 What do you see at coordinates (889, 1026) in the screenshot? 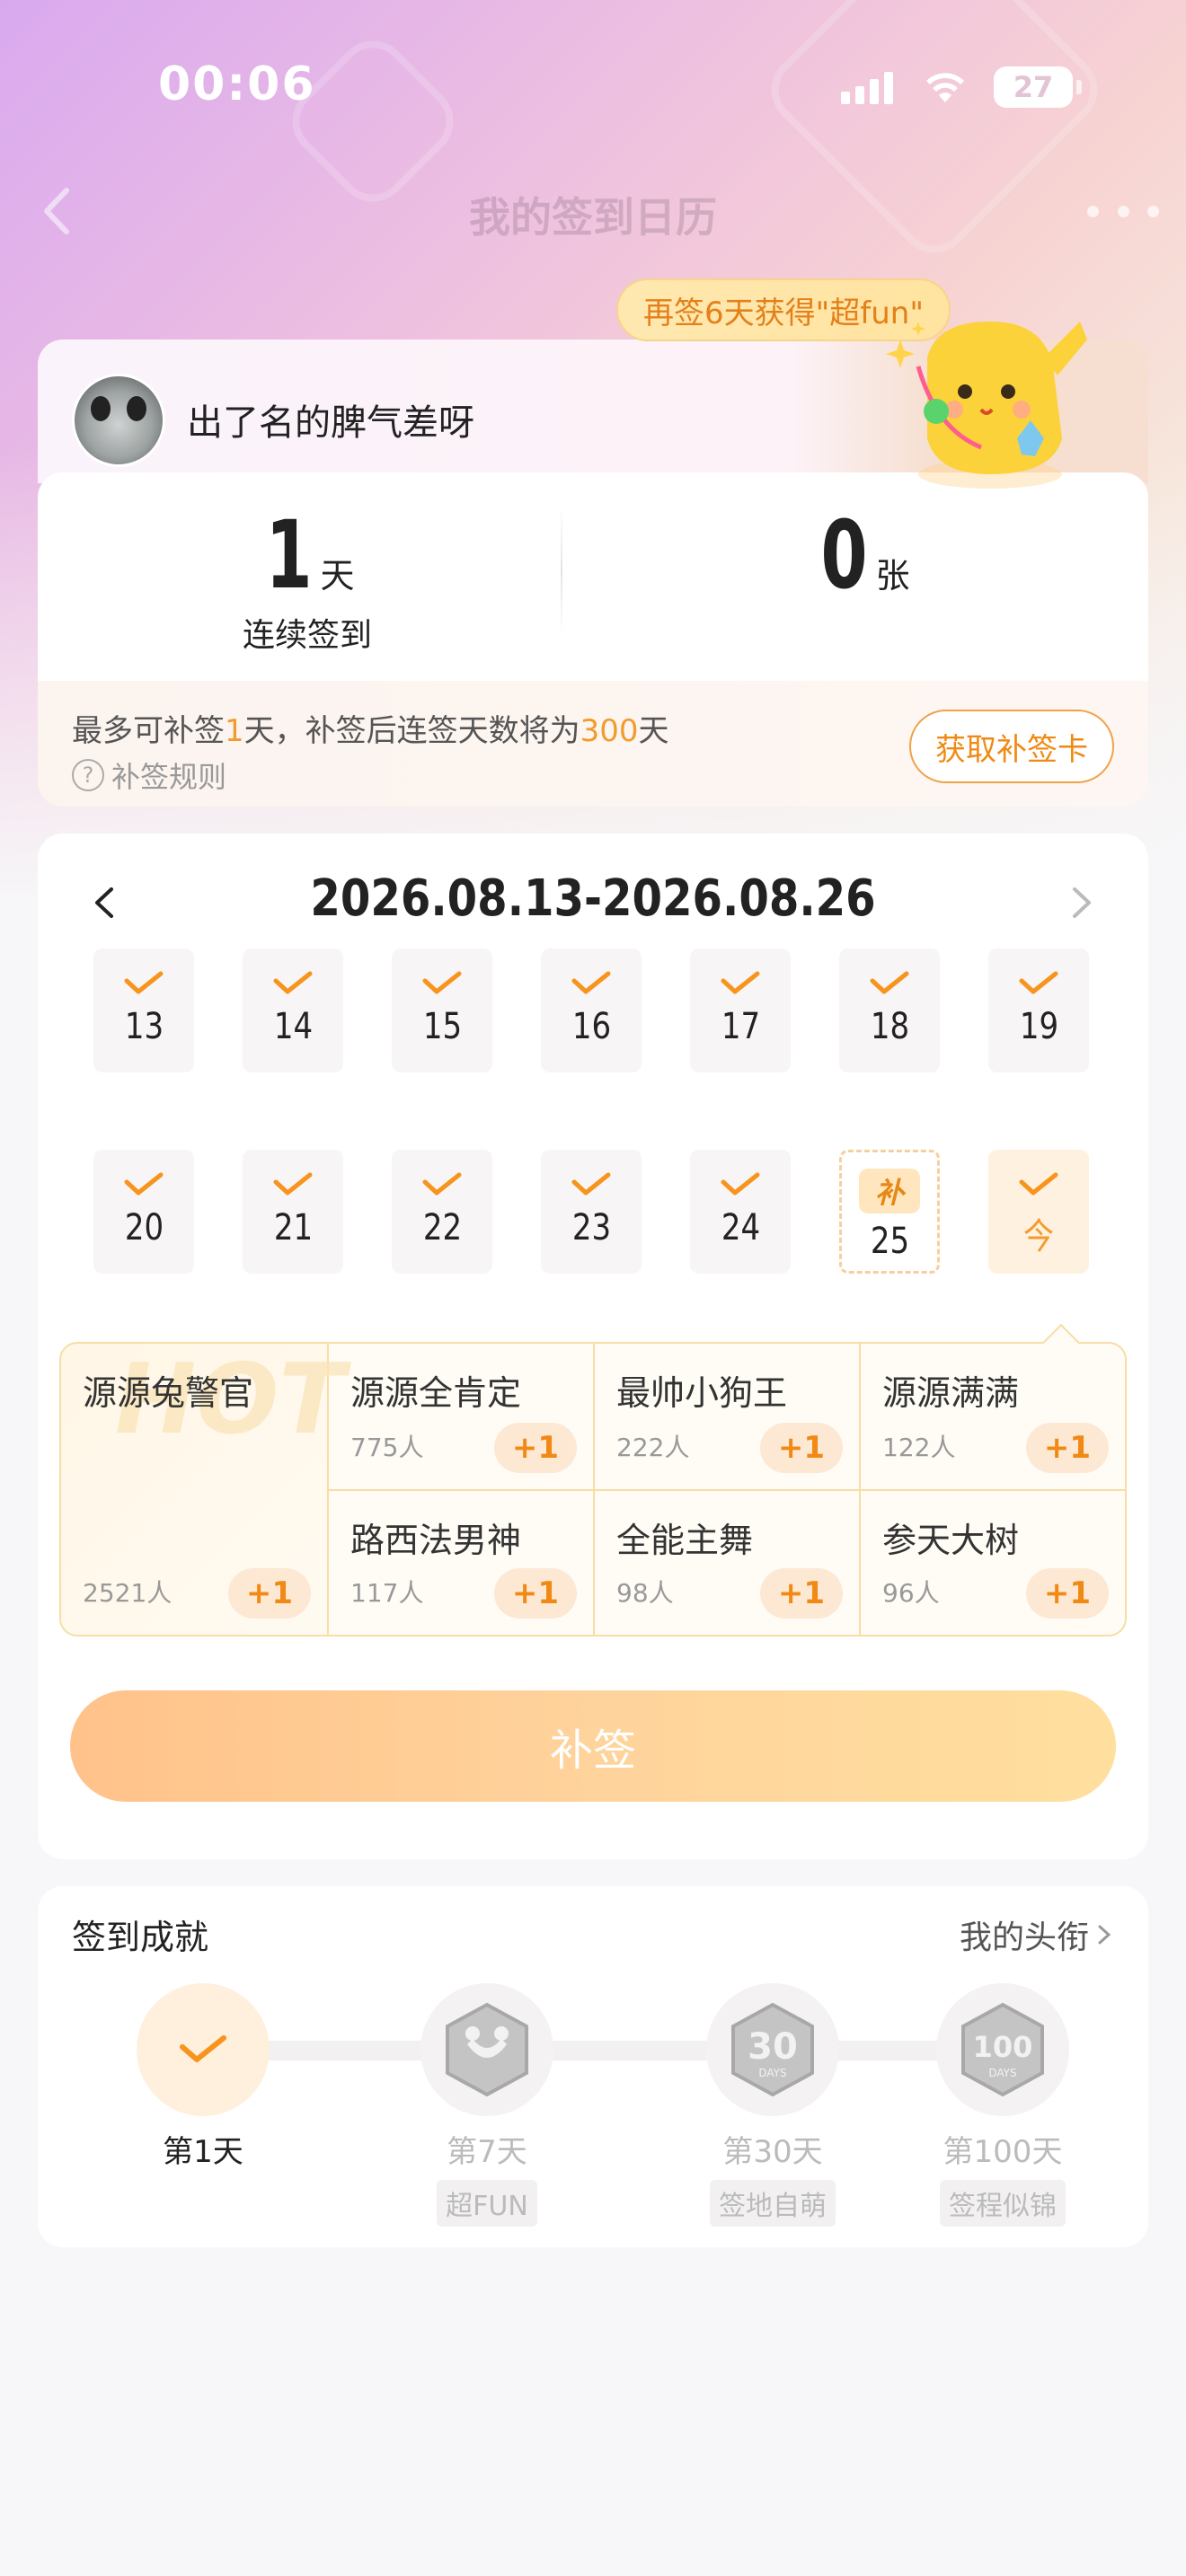
I see `calendar-day-number: 18` at bounding box center [889, 1026].